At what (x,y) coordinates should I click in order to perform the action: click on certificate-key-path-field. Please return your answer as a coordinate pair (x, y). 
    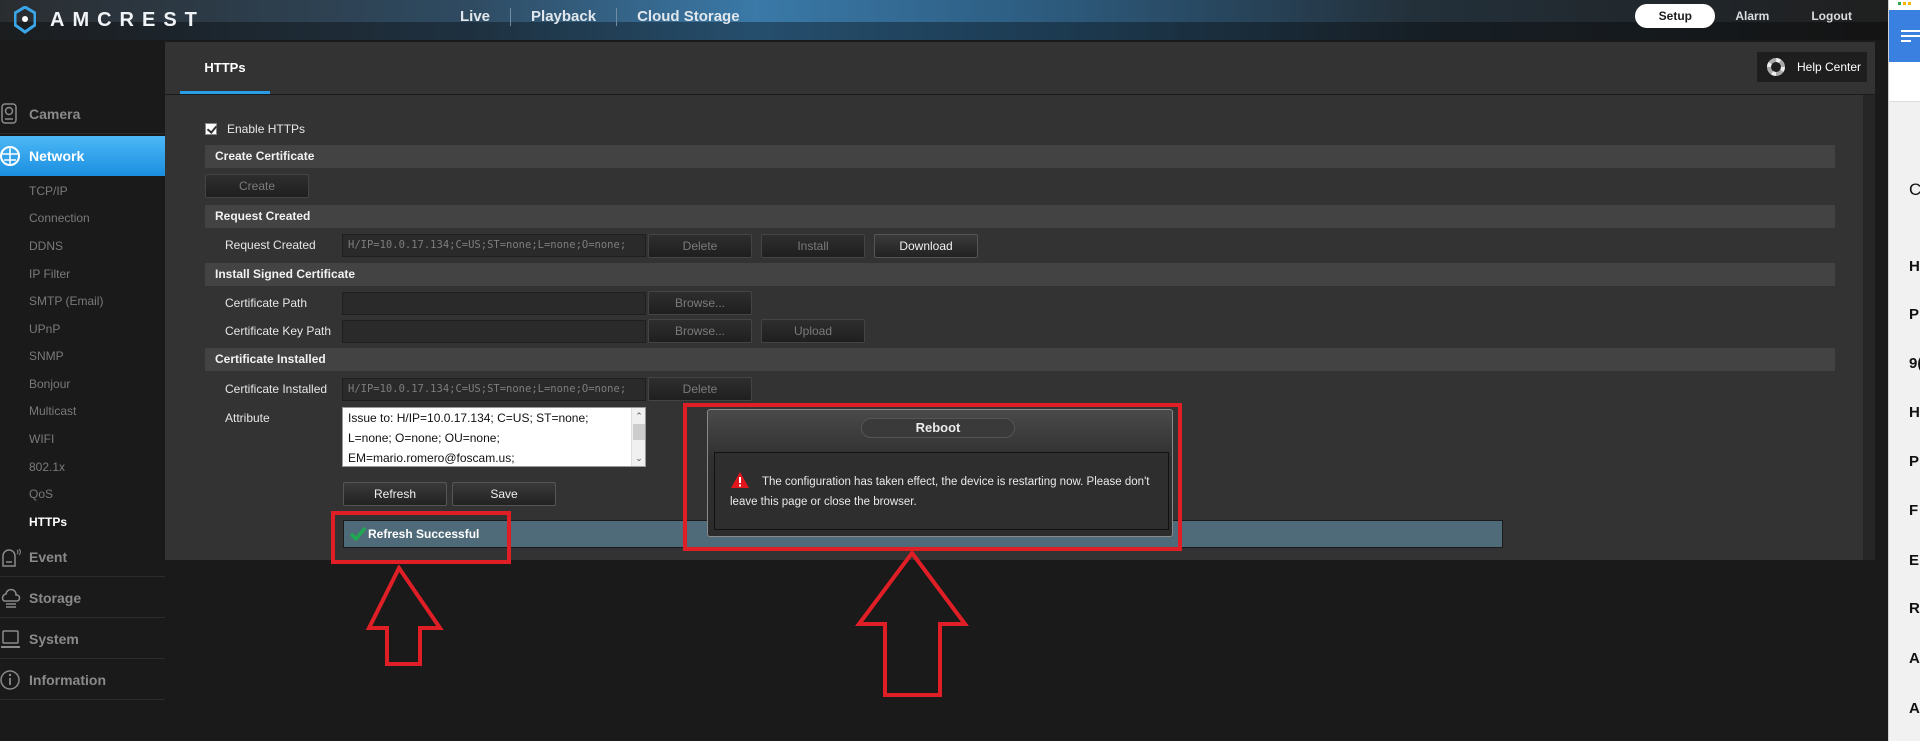
    Looking at the image, I should click on (494, 331).